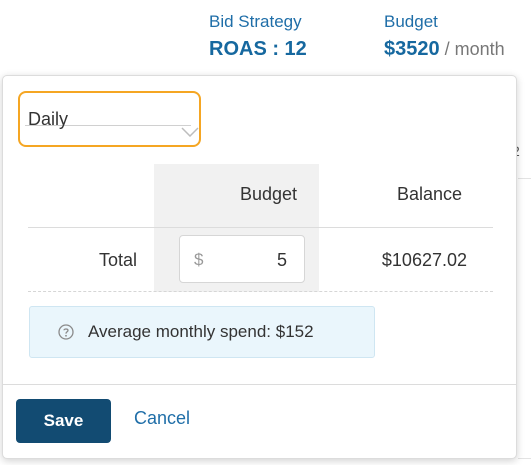 This screenshot has width=531, height=465. I want to click on chevron-down-icon, so click(190, 132).